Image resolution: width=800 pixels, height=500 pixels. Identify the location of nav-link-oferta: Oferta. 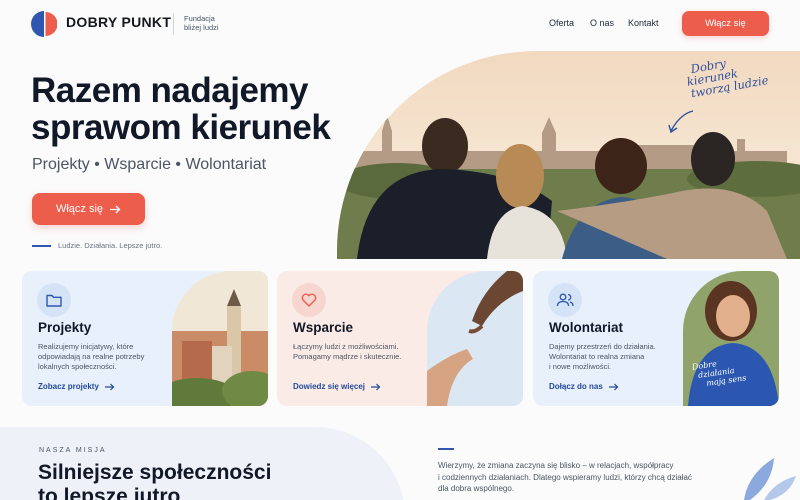
(561, 23).